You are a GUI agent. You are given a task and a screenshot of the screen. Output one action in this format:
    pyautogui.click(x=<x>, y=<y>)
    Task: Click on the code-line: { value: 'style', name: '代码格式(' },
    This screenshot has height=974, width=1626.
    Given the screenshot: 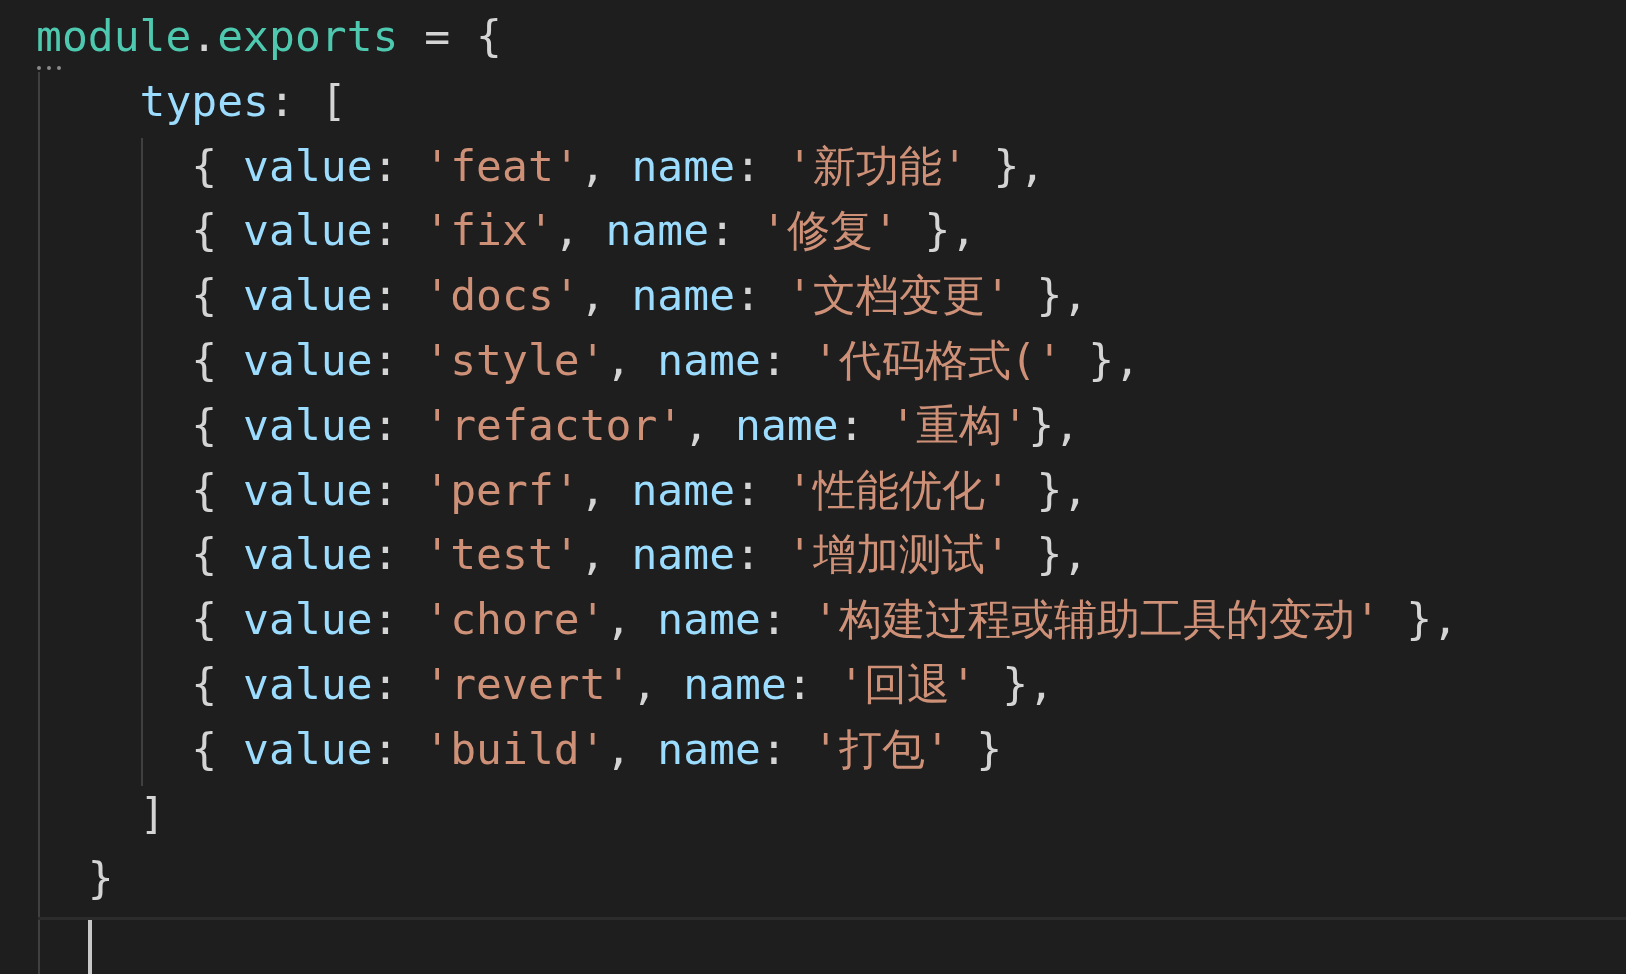 What is the action you would take?
    pyautogui.click(x=665, y=360)
    